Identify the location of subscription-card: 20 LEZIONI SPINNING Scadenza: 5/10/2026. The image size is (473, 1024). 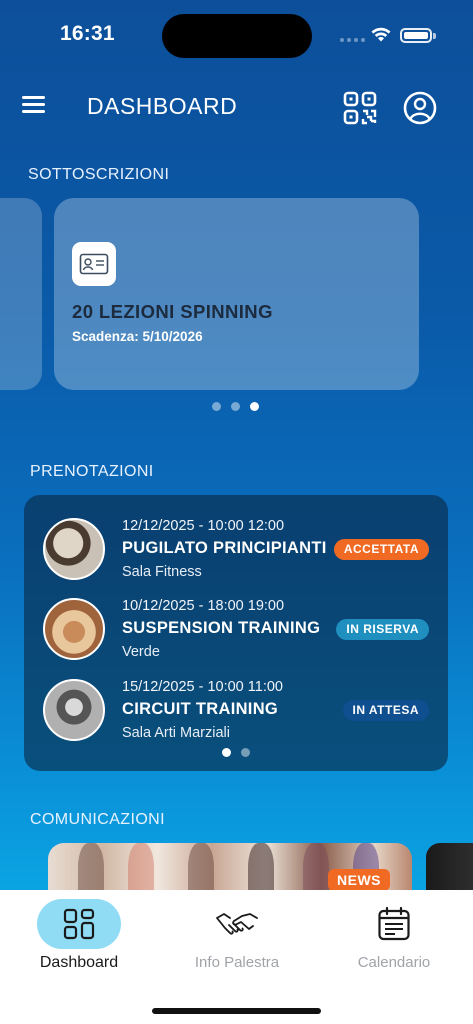
(236, 294).